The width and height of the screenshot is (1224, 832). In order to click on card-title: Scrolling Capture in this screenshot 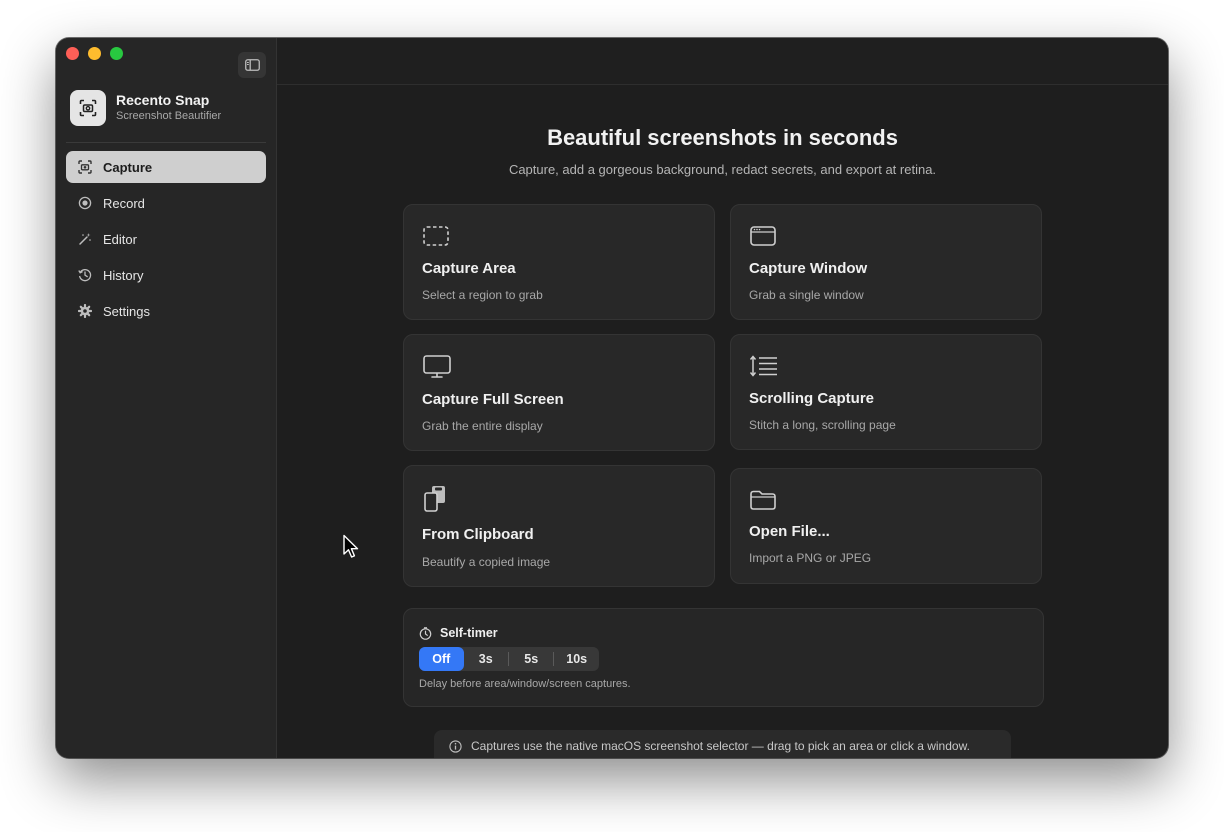, I will do `click(812, 398)`.